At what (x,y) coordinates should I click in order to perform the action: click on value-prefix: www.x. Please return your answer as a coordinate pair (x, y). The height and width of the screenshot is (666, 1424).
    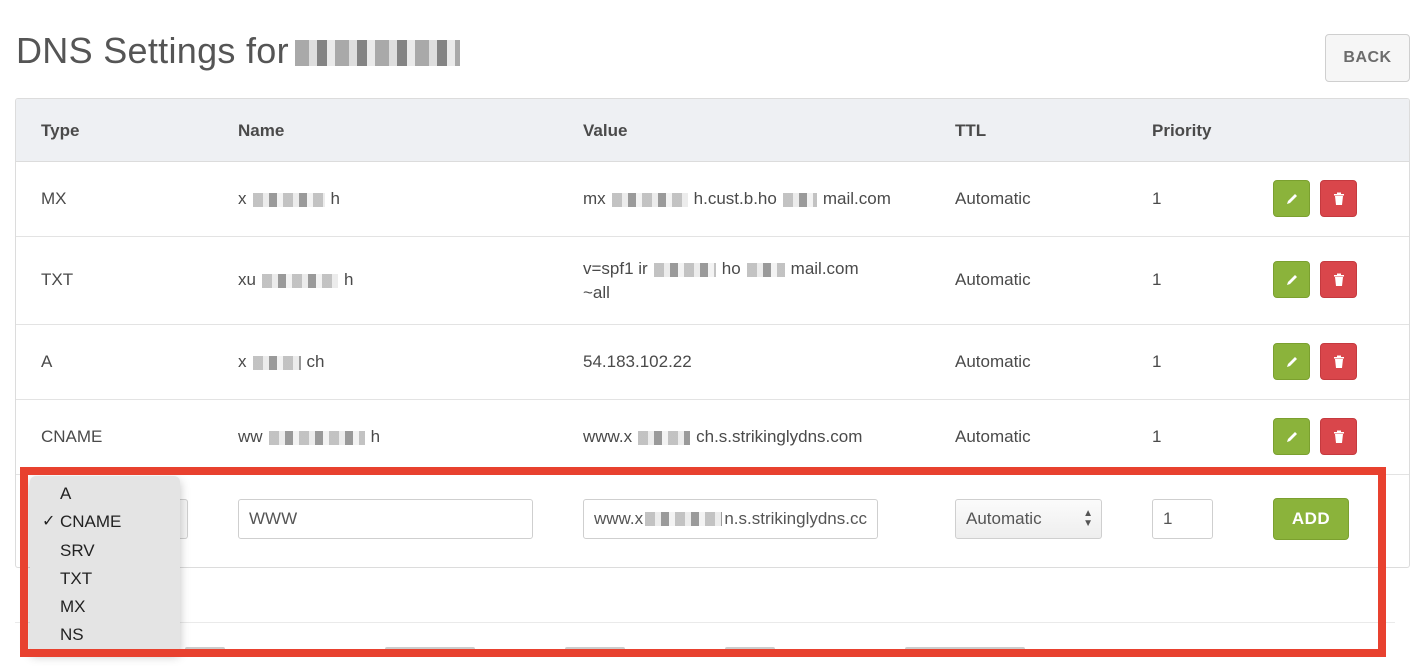
    Looking at the image, I should click on (608, 436).